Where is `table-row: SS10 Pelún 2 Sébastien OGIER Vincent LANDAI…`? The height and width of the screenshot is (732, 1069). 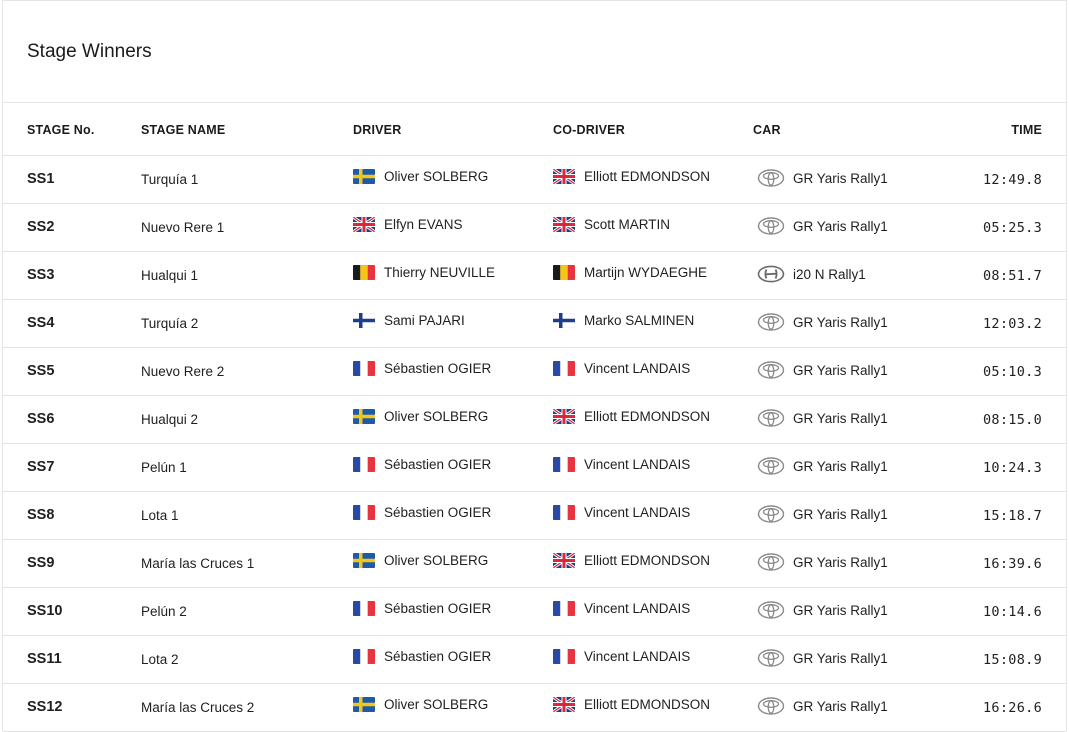
table-row: SS10 Pelún 2 Sébastien OGIER Vincent LANDAI… is located at coordinates (534, 612).